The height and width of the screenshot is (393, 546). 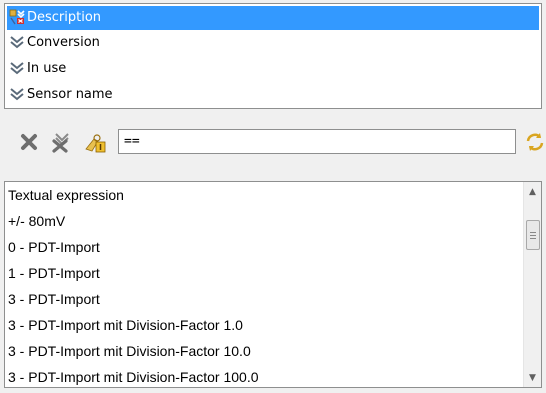 What do you see at coordinates (70, 94) in the screenshot?
I see `column-item-label: Sensor name` at bounding box center [70, 94].